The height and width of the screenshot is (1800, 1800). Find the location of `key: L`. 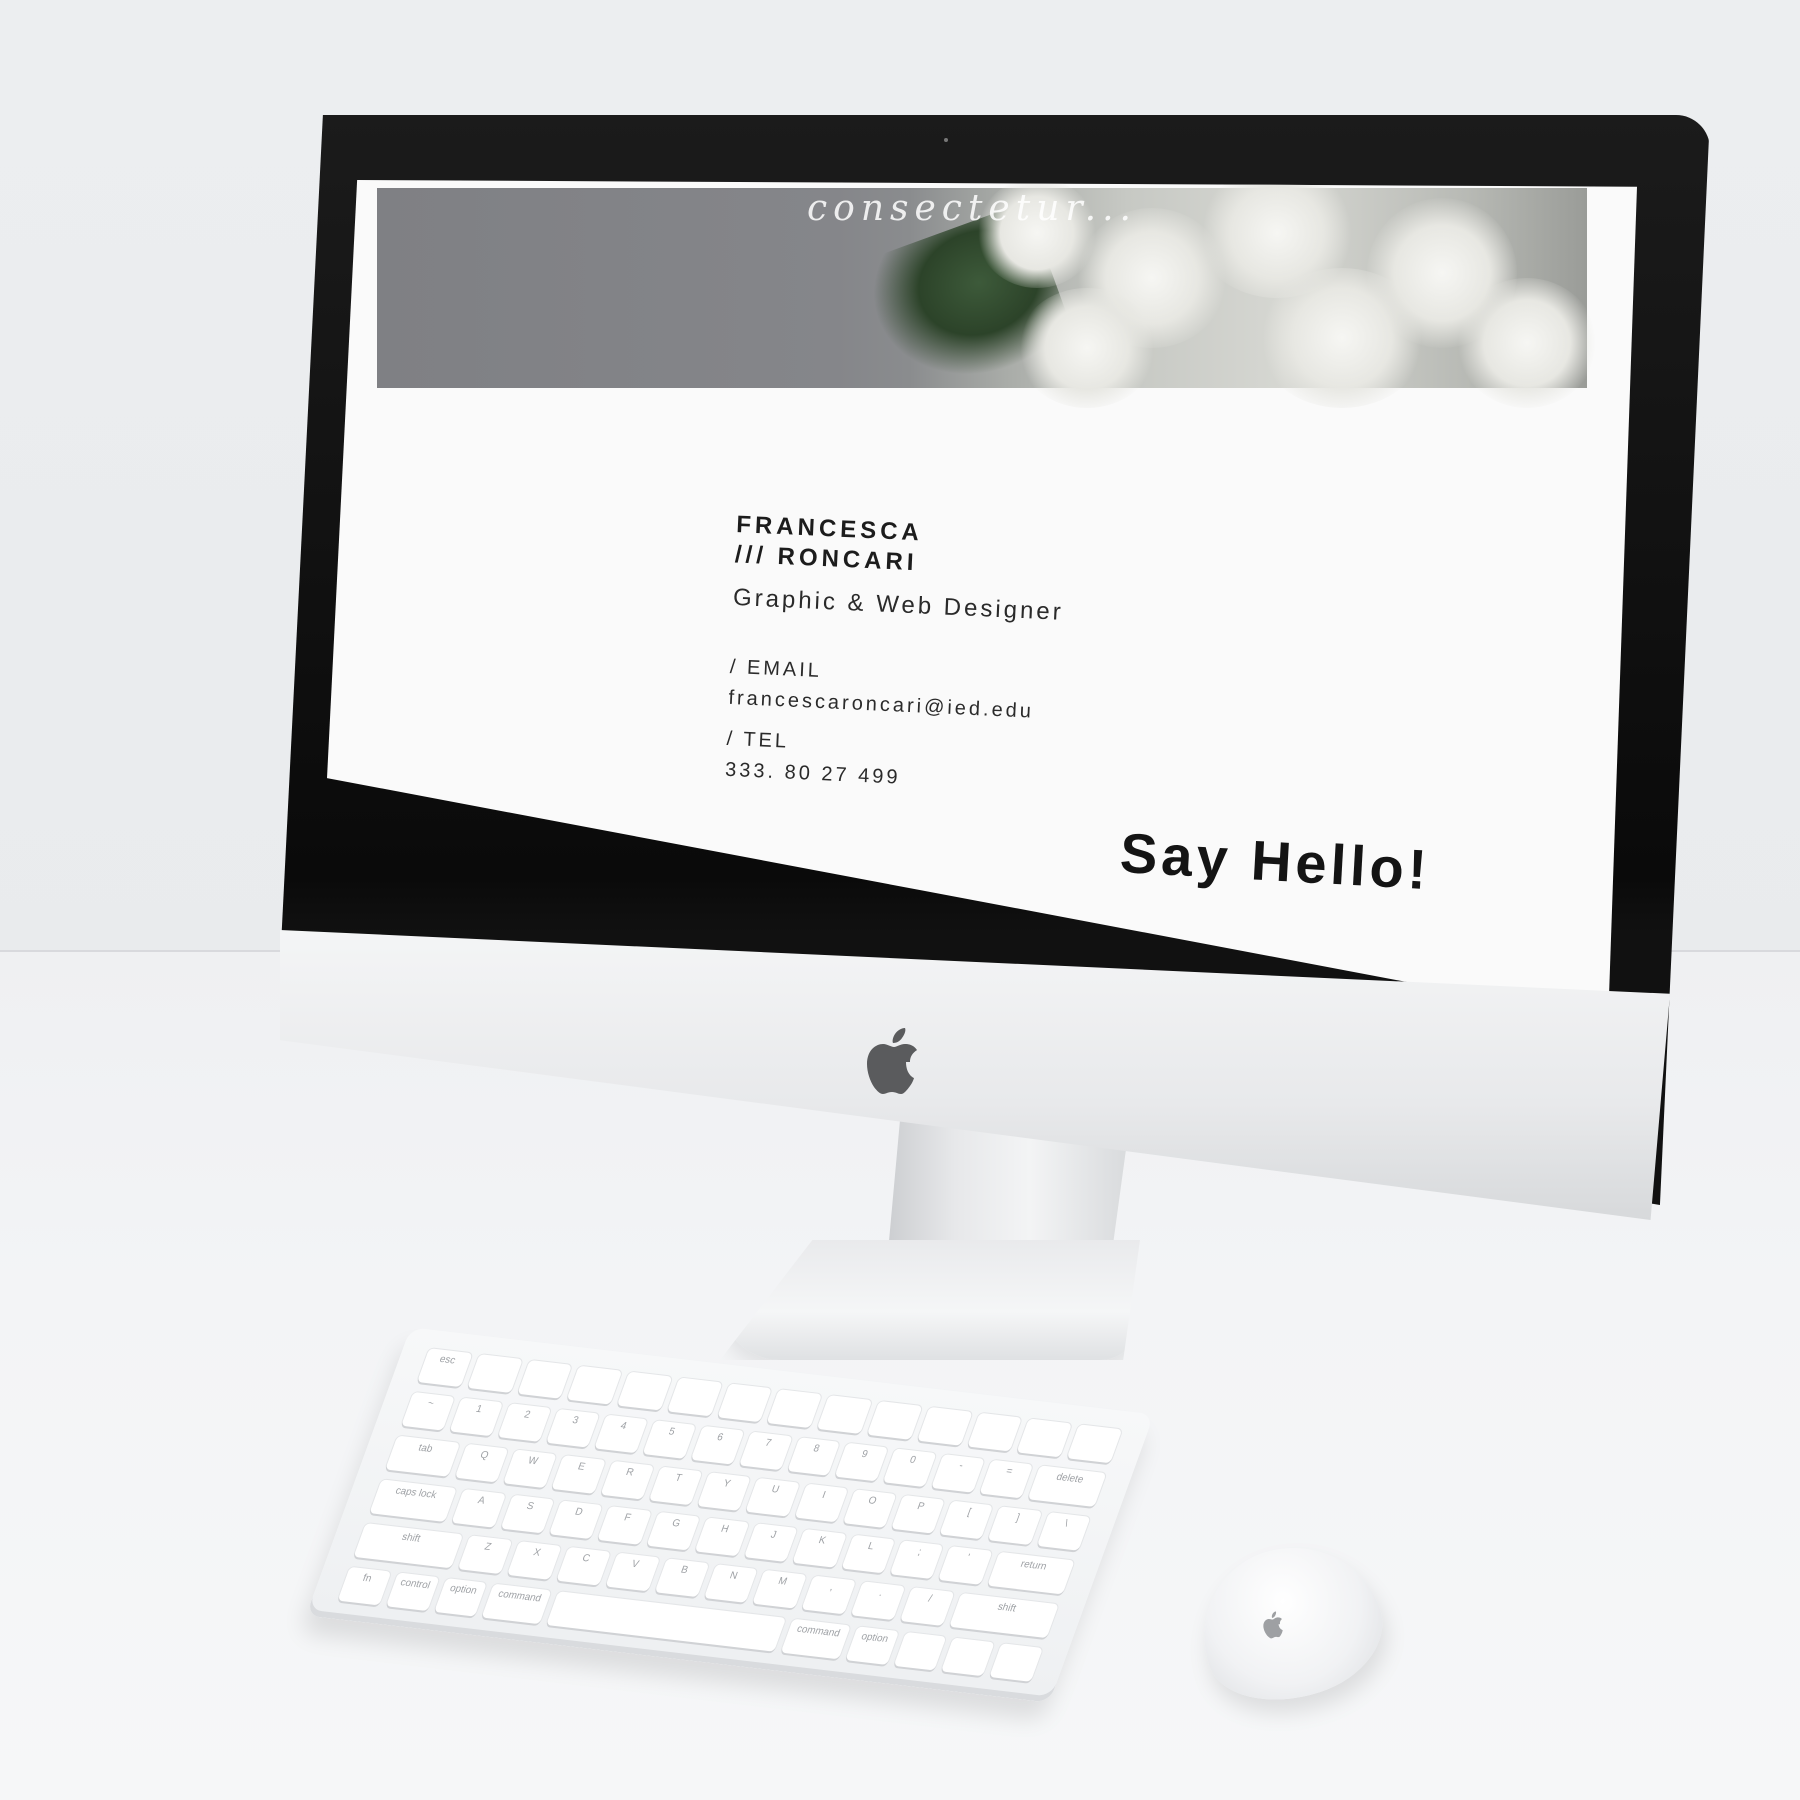

key: L is located at coordinates (868, 1554).